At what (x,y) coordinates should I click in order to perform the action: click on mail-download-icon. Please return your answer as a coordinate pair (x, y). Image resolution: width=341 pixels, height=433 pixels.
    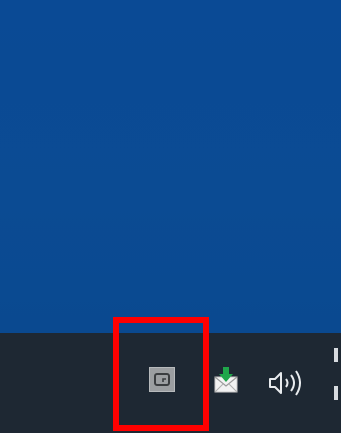
    Looking at the image, I should click on (226, 380).